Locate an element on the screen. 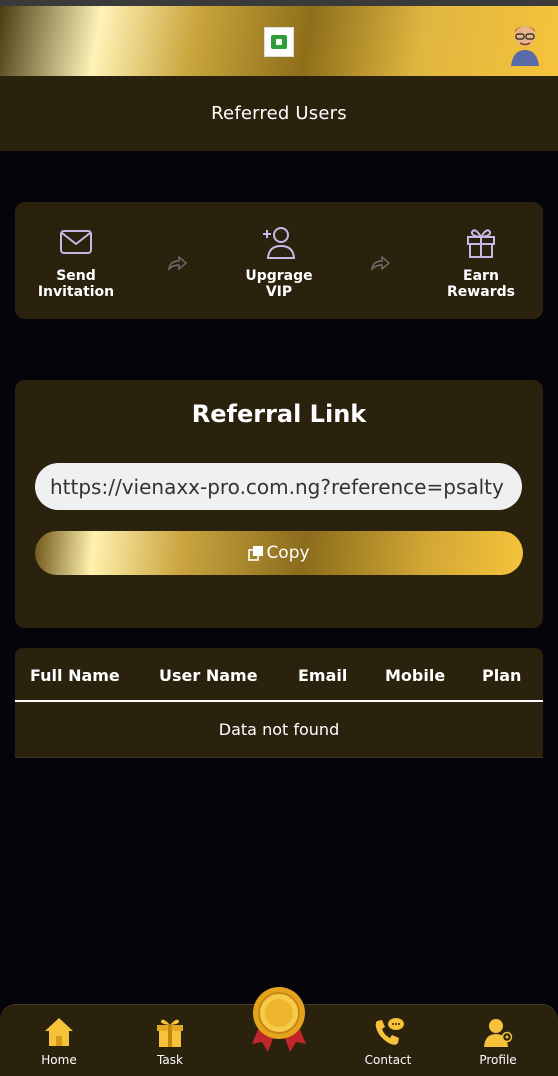 The image size is (558, 1076). step-label-line2: Invitation is located at coordinates (76, 292).